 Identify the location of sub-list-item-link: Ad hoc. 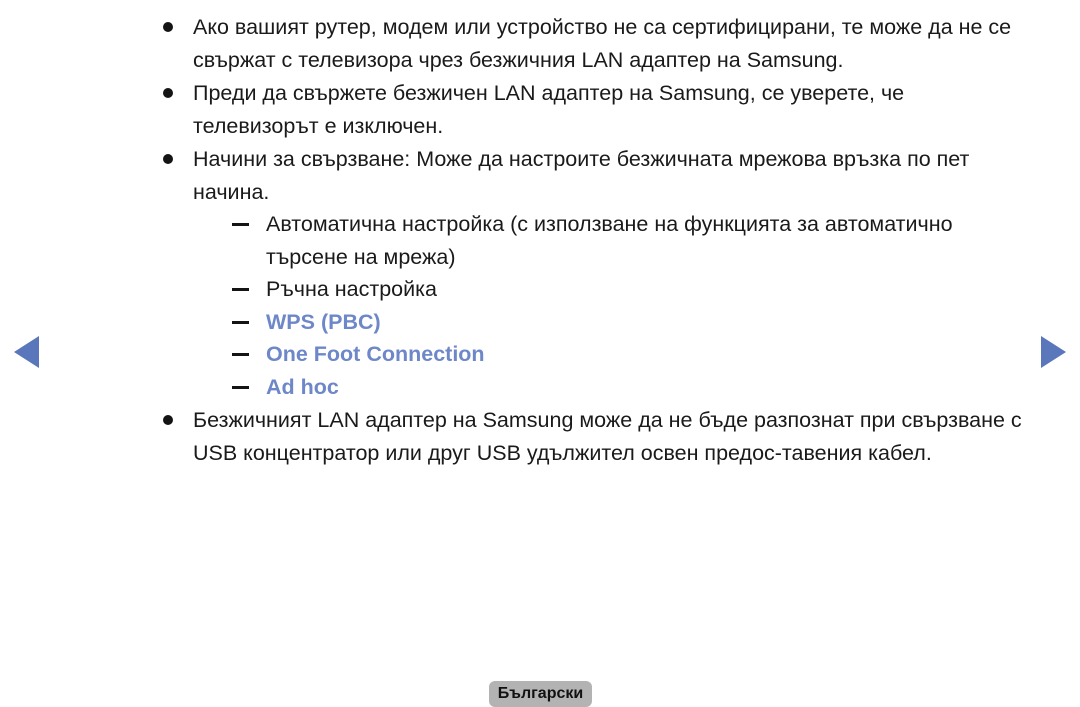
(611, 387).